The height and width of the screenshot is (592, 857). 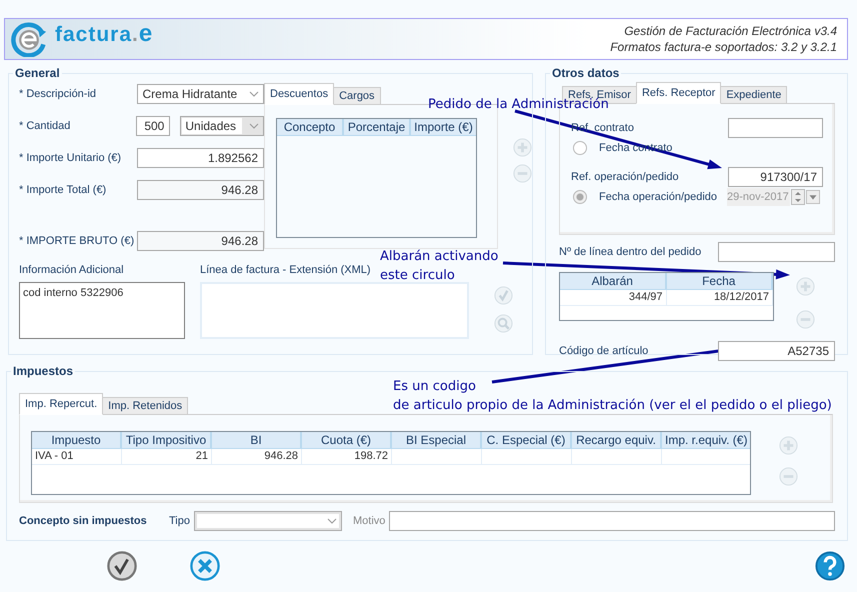 What do you see at coordinates (580, 148) in the screenshot?
I see `radio-button` at bounding box center [580, 148].